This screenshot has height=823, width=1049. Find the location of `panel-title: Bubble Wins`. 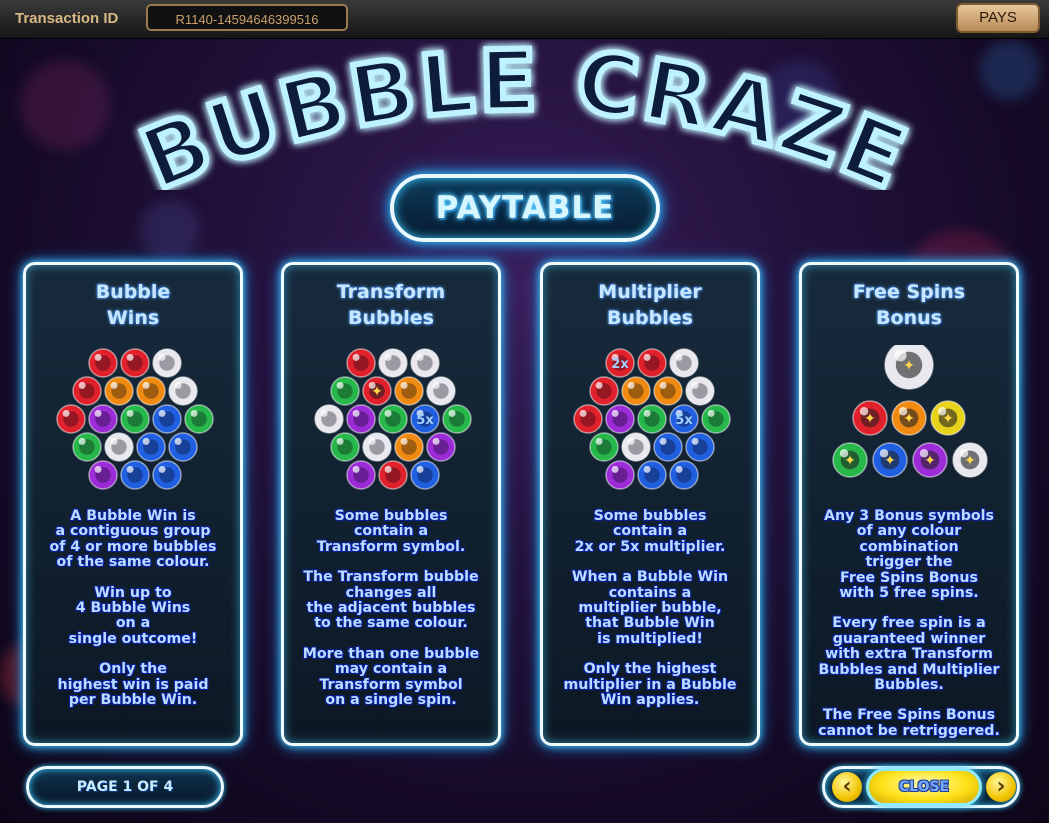

panel-title: Bubble Wins is located at coordinates (133, 305).